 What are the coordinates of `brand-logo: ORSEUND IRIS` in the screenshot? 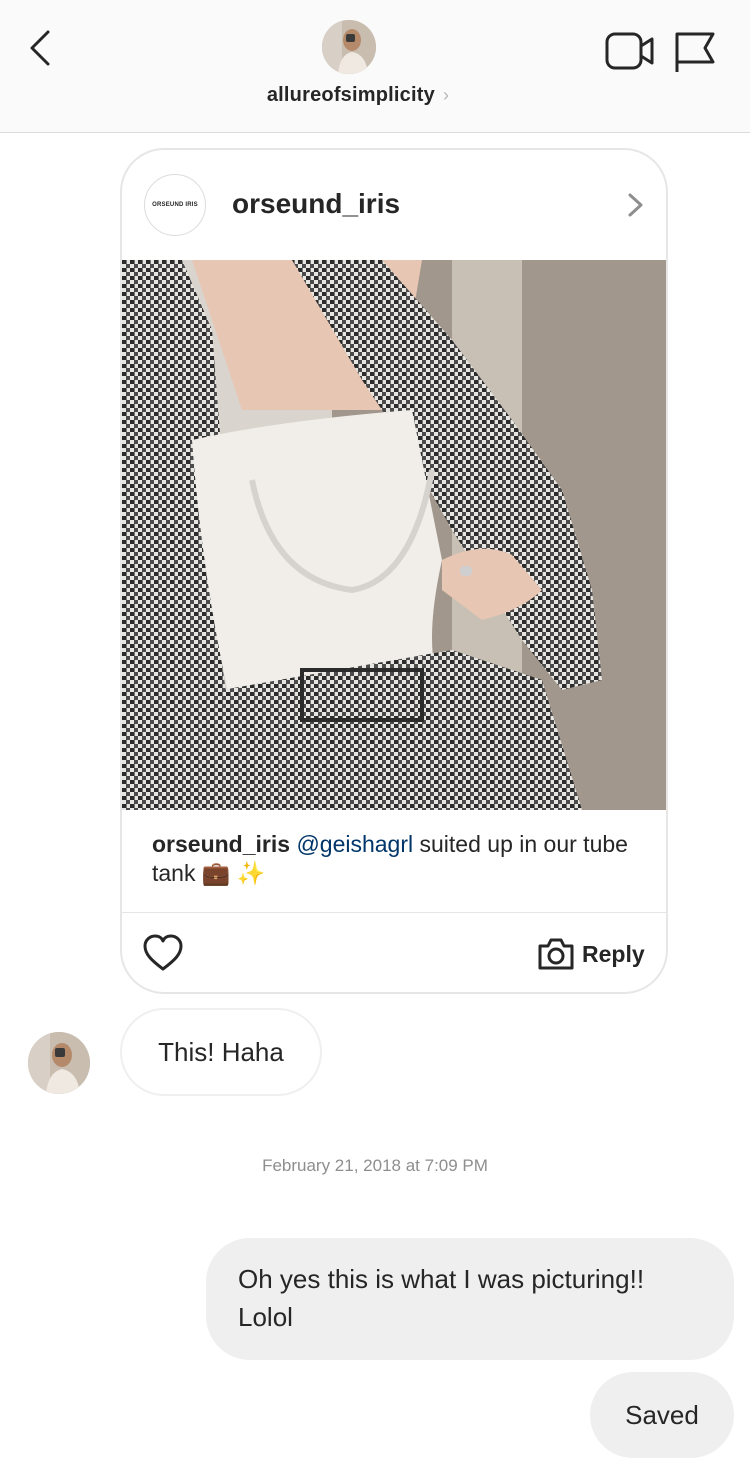 It's located at (175, 205).